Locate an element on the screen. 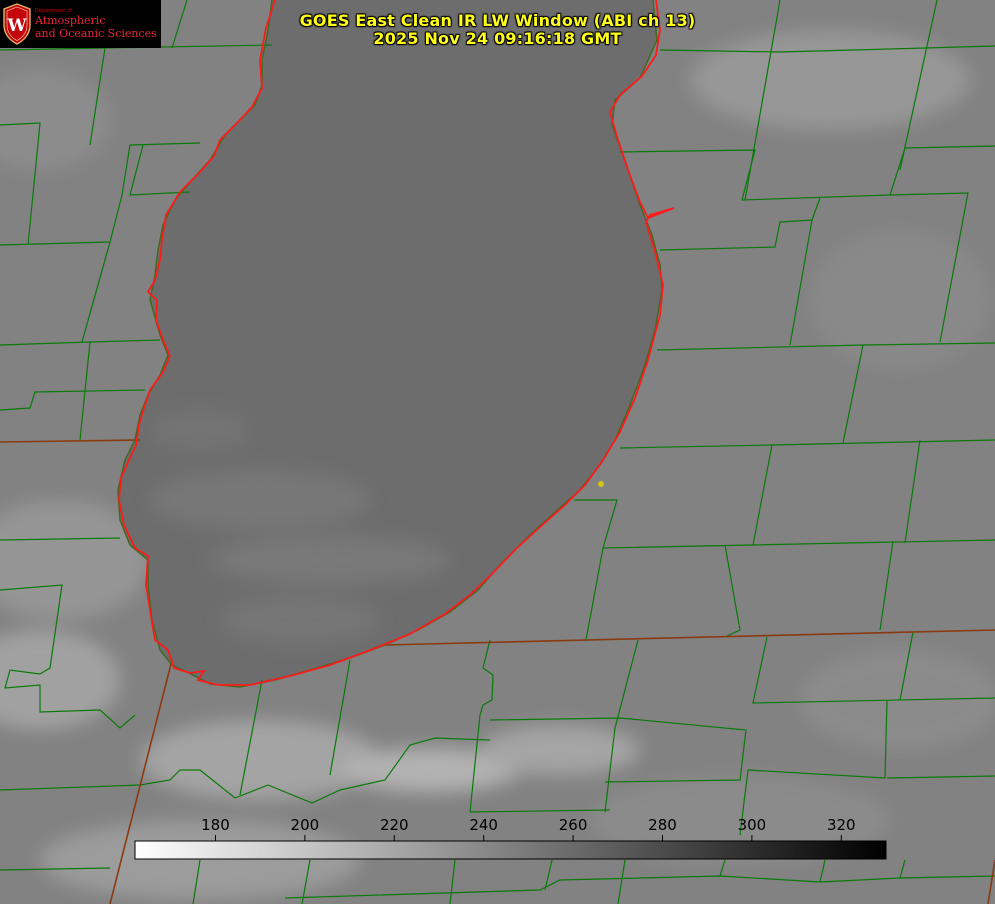  colorbar-tick-label: 240 is located at coordinates (483, 825).